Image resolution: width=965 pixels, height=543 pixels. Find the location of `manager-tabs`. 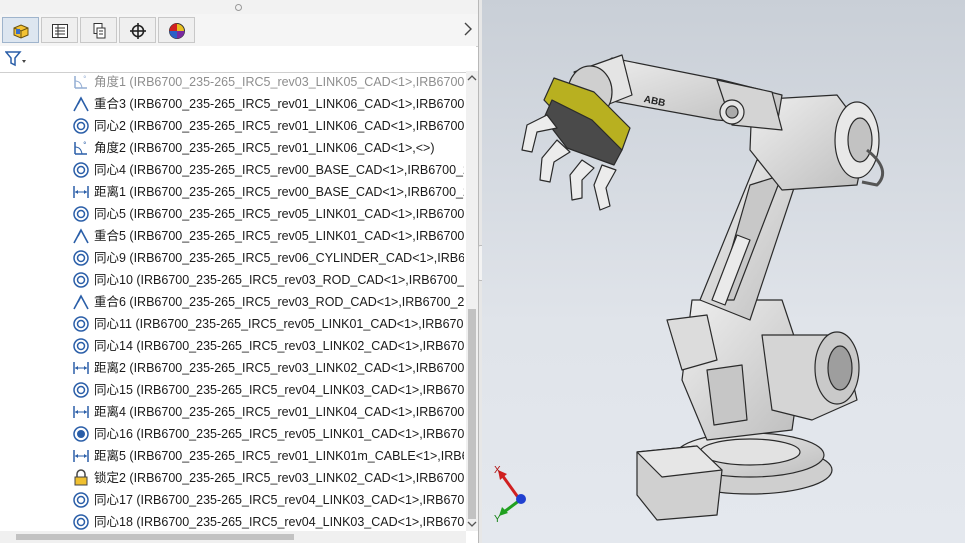

manager-tabs is located at coordinates (240, 30).